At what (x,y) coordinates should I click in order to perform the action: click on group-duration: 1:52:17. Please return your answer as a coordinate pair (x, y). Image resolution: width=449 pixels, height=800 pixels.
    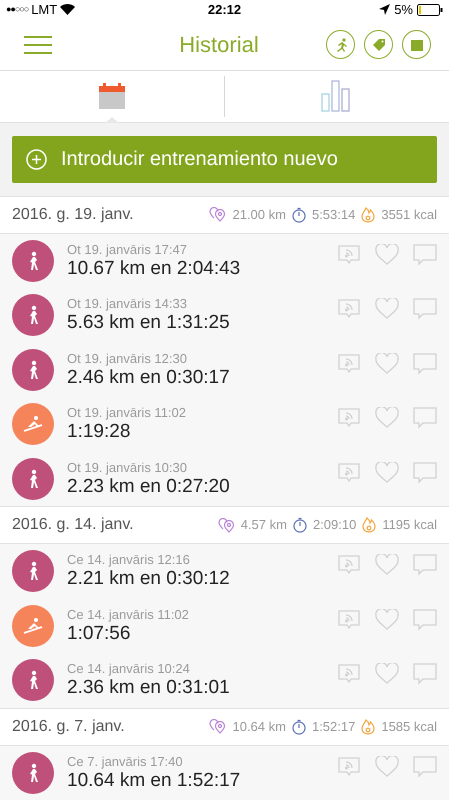
    Looking at the image, I should click on (334, 727).